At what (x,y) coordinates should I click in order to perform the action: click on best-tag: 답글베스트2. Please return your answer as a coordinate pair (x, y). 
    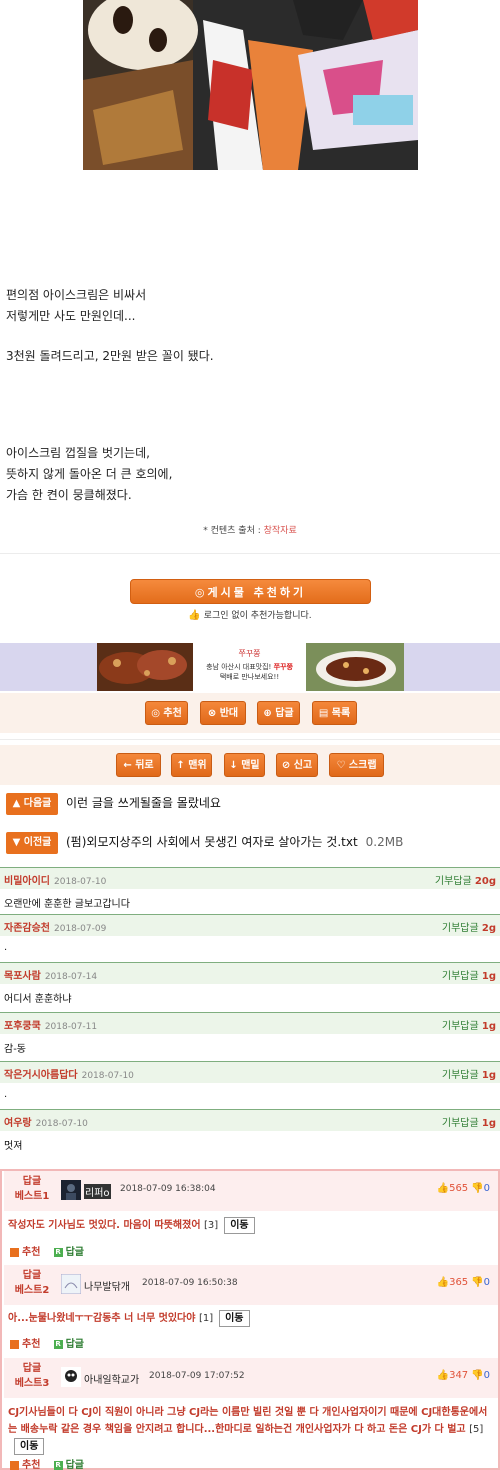
    Looking at the image, I should click on (32, 1283).